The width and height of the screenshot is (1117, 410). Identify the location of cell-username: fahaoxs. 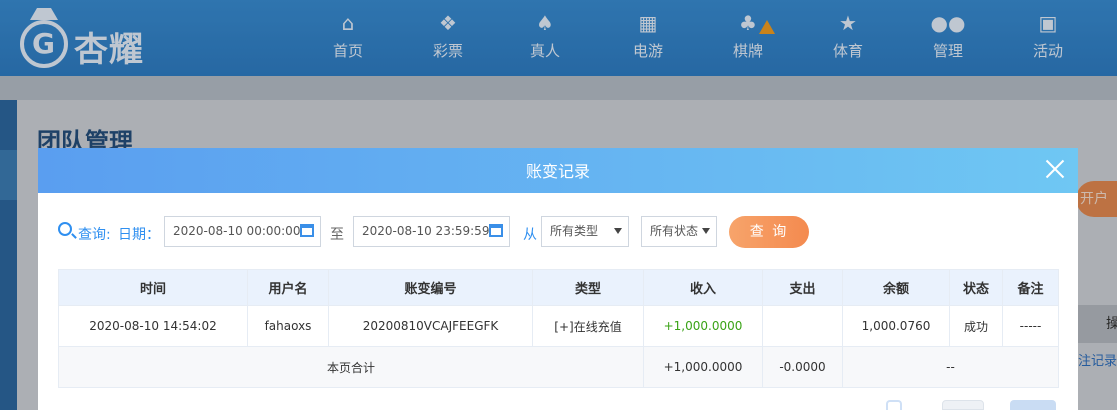
(288, 326).